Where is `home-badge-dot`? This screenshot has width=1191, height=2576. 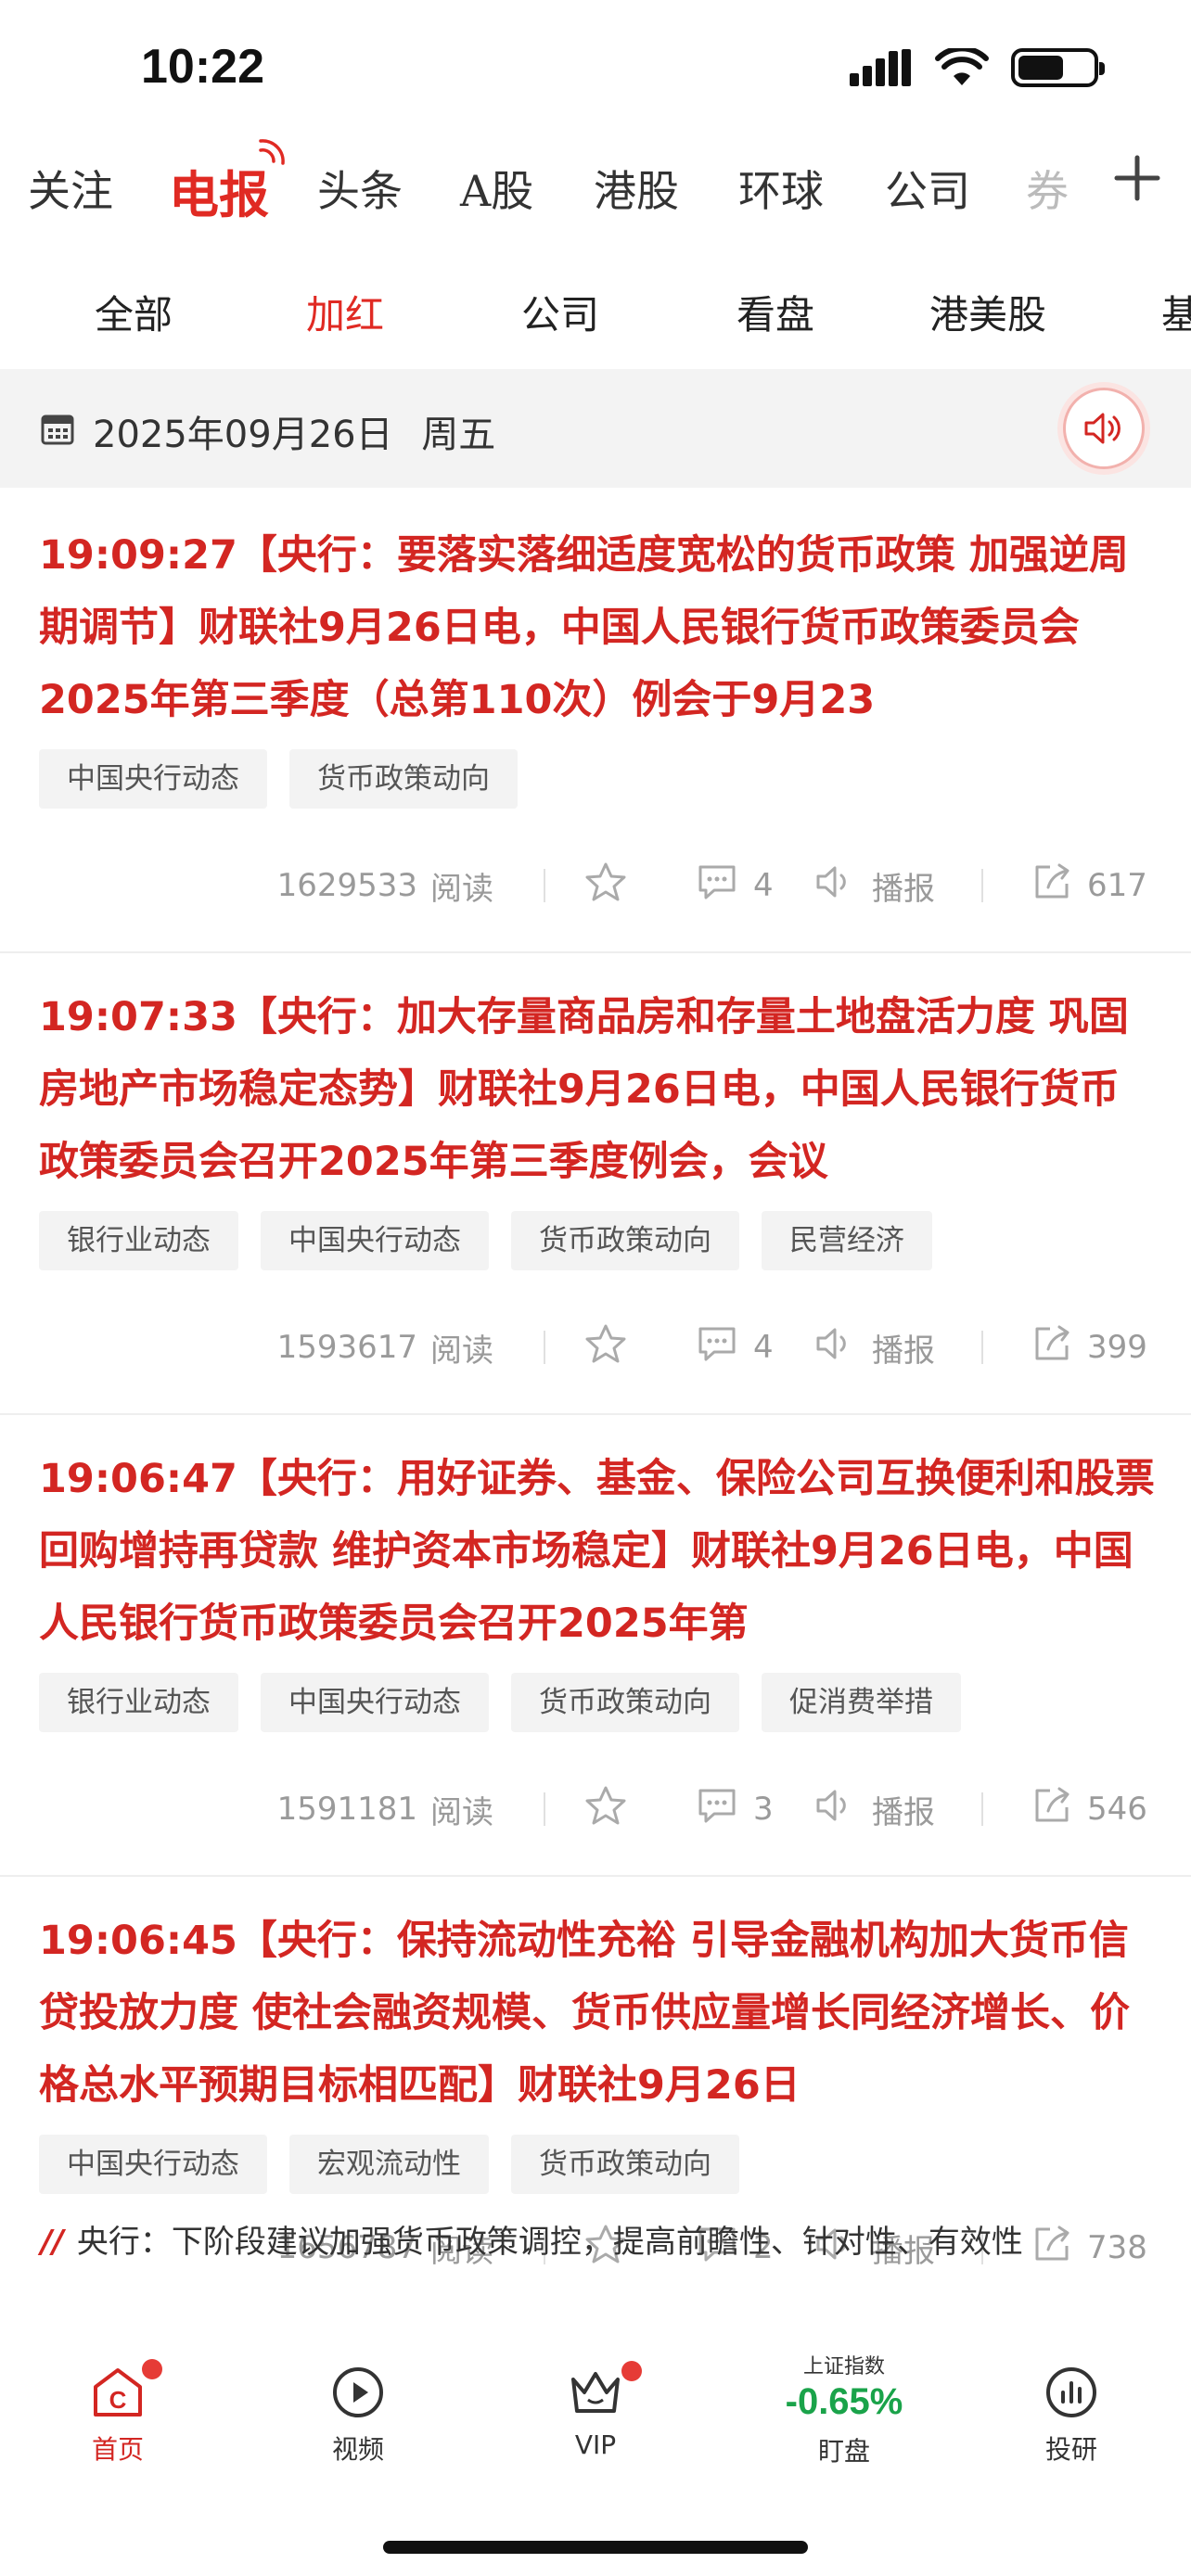 home-badge-dot is located at coordinates (152, 2369).